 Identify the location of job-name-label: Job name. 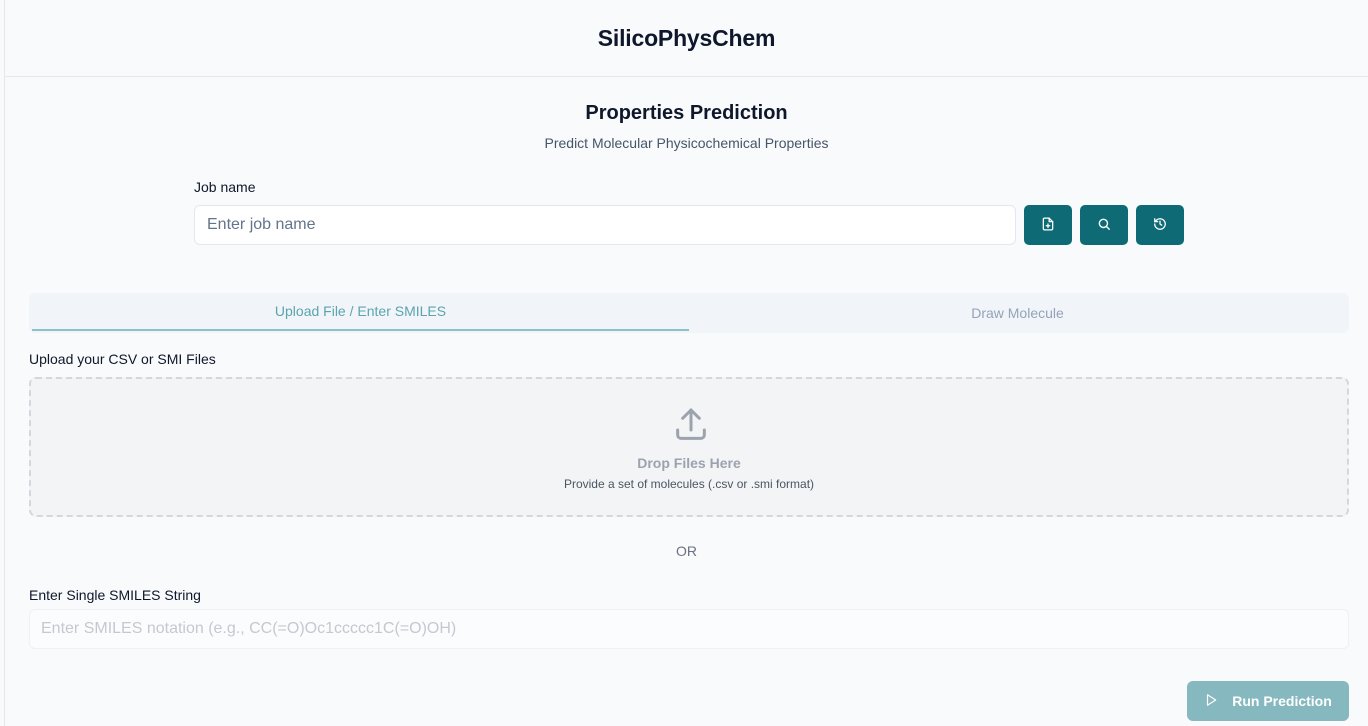
(225, 187).